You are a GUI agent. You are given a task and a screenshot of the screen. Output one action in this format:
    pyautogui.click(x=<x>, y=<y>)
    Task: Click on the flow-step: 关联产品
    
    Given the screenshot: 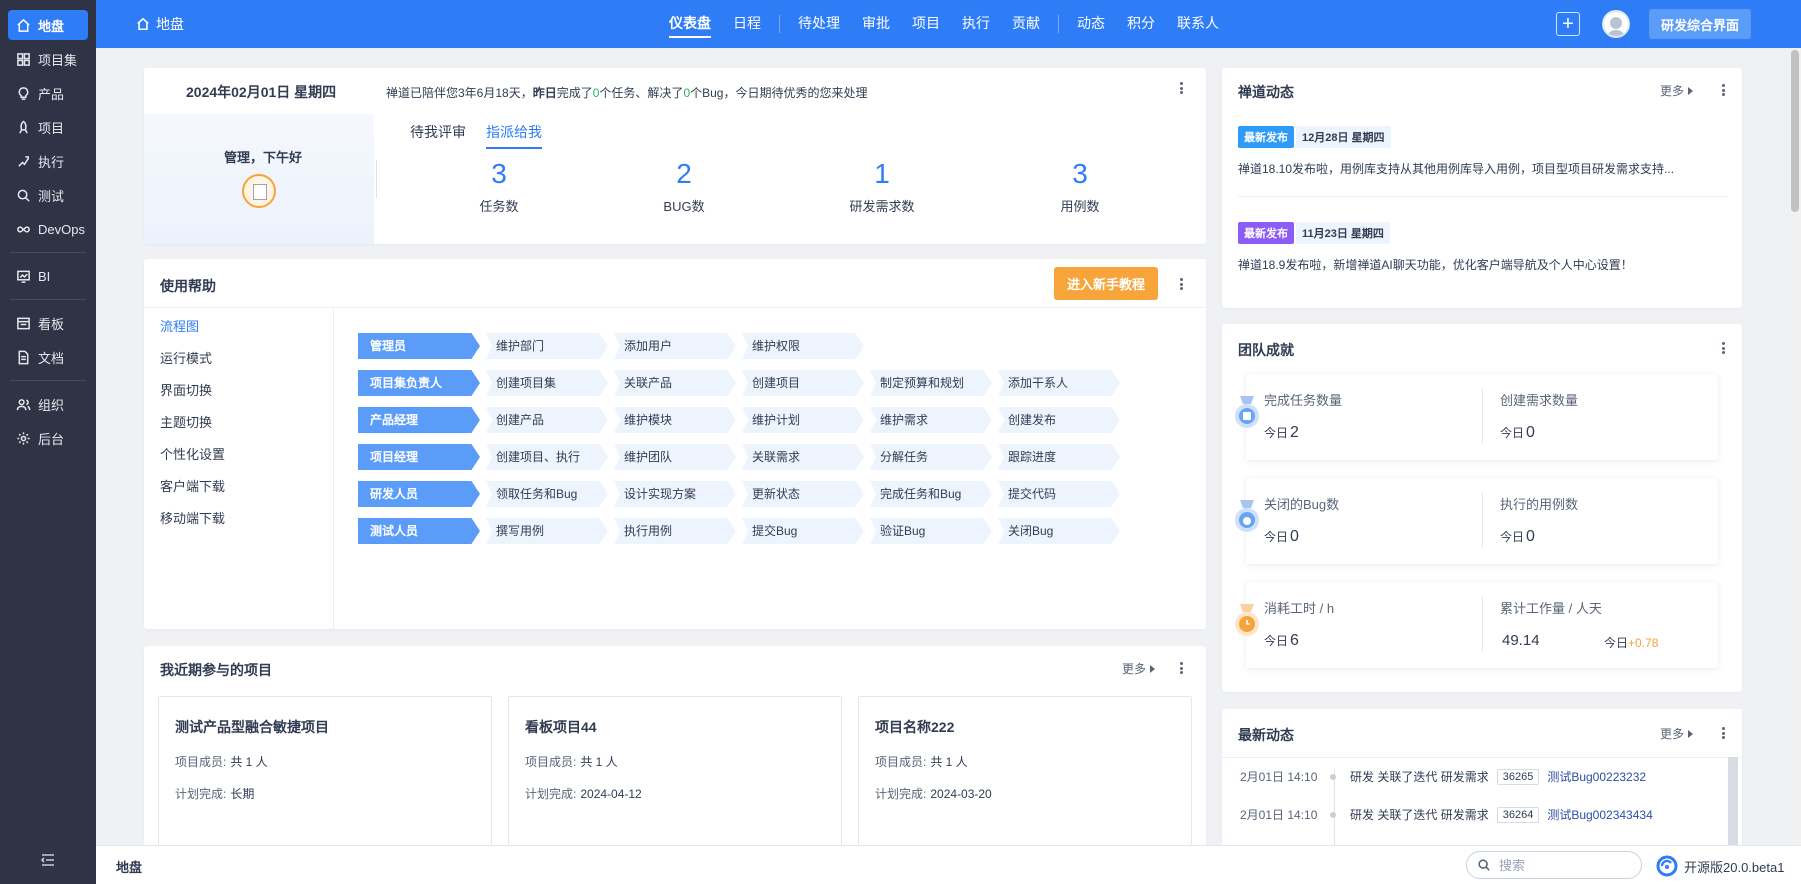 What is the action you would take?
    pyautogui.click(x=675, y=383)
    